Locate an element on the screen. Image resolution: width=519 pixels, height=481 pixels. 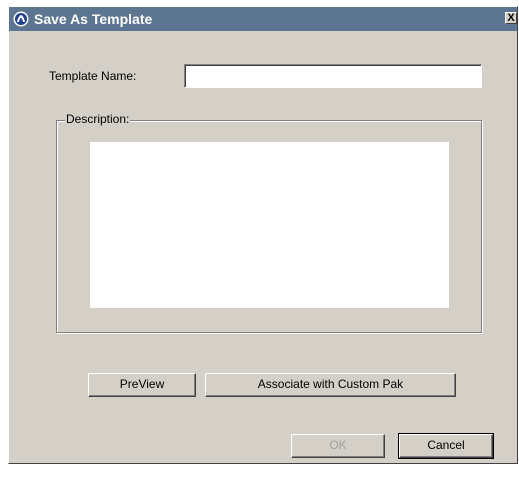
close-icon: X is located at coordinates (511, 18).